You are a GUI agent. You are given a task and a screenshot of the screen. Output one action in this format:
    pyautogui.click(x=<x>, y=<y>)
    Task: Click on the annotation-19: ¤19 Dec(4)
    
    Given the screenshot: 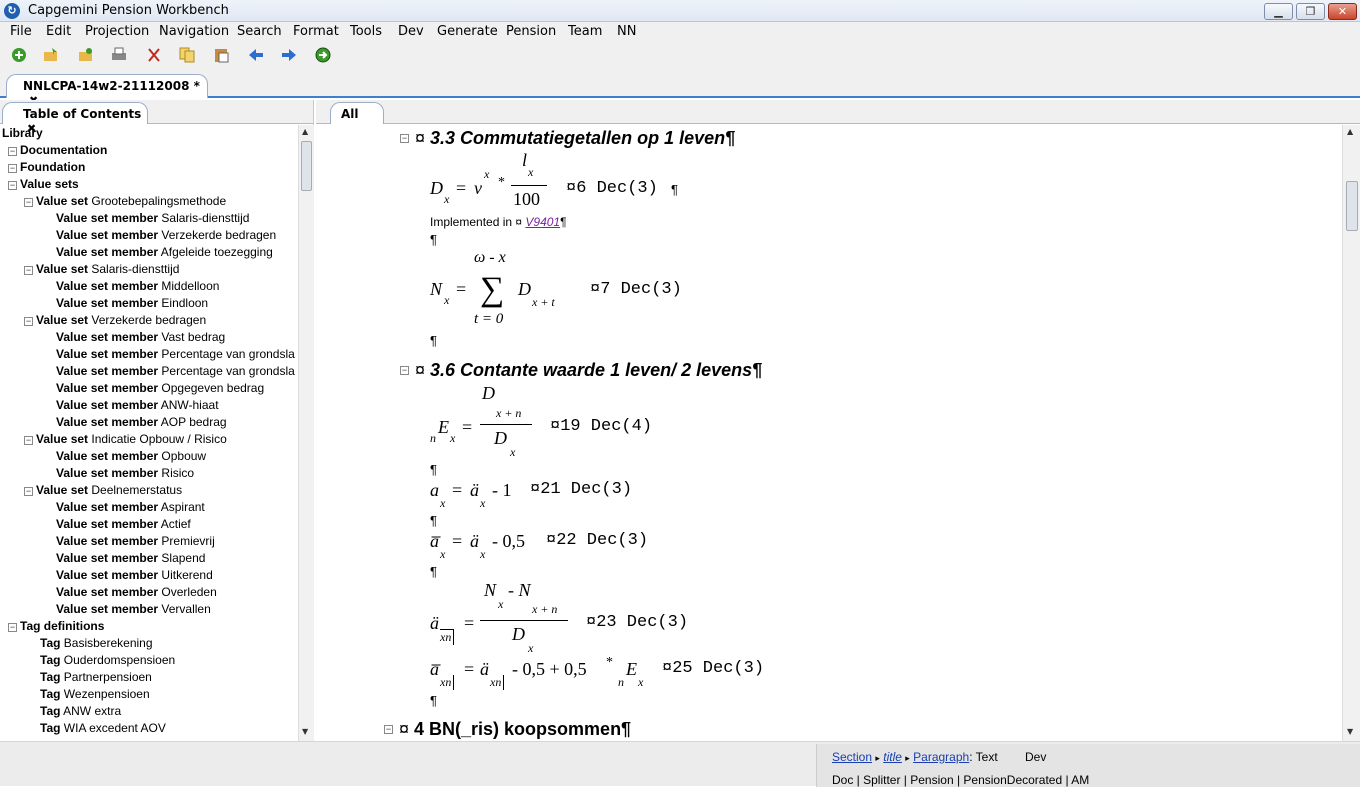 What is the action you would take?
    pyautogui.click(x=601, y=426)
    